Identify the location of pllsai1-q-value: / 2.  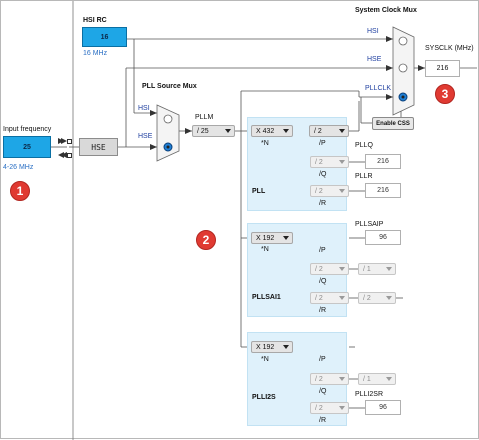
(319, 269).